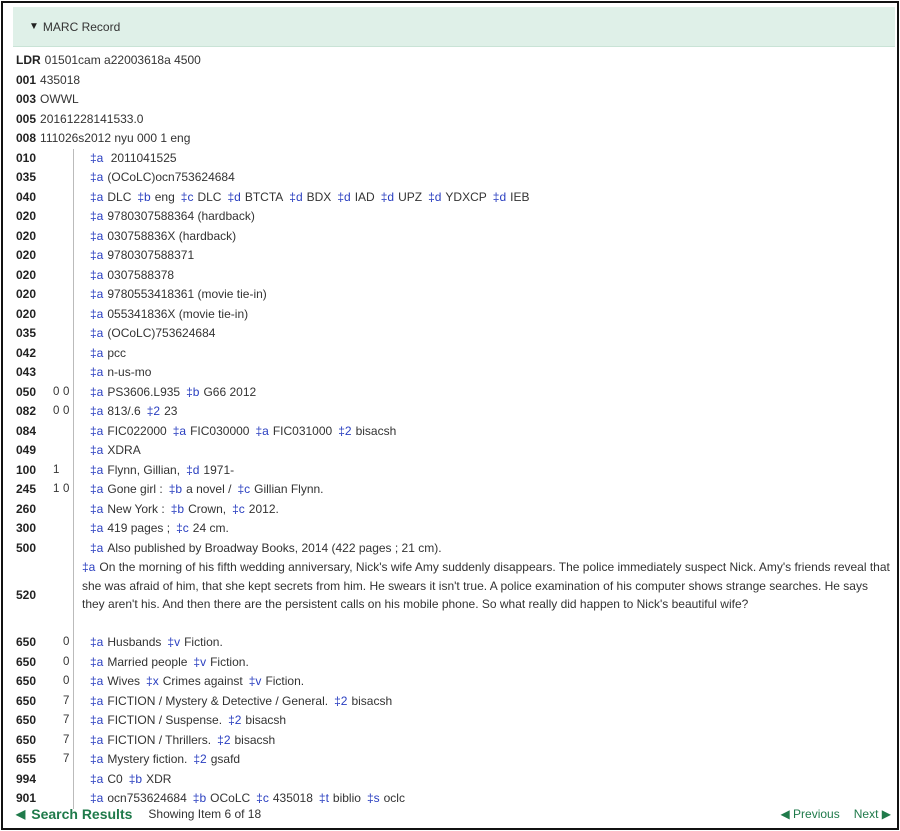 This screenshot has width=900, height=831. I want to click on subfield-value: a novel /, so click(209, 489).